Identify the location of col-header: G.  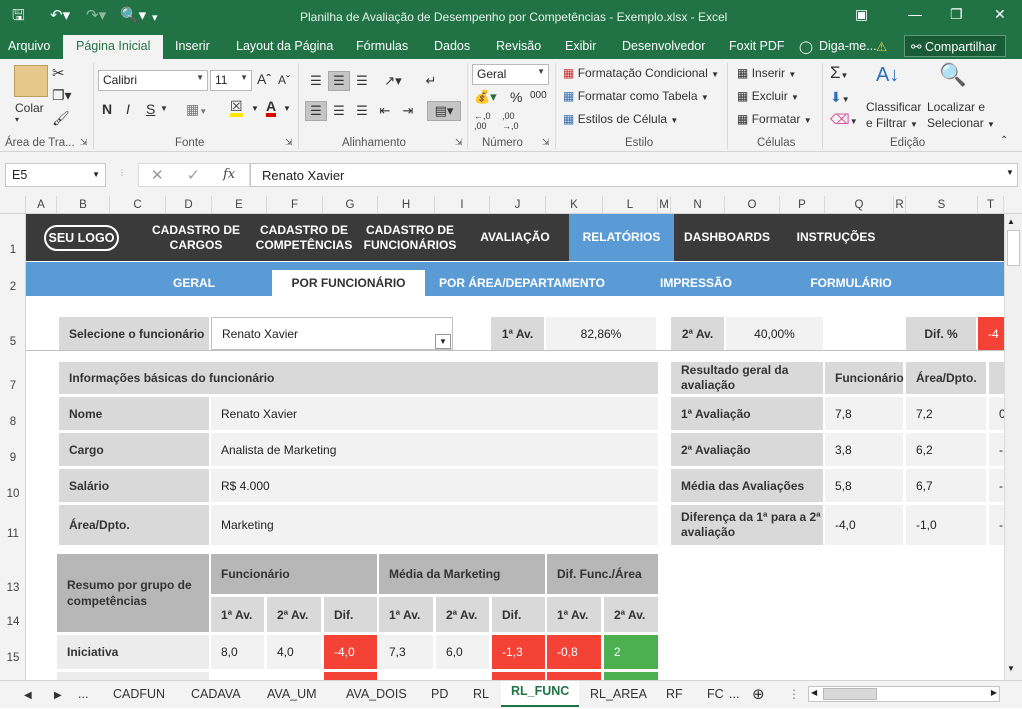
(350, 205).